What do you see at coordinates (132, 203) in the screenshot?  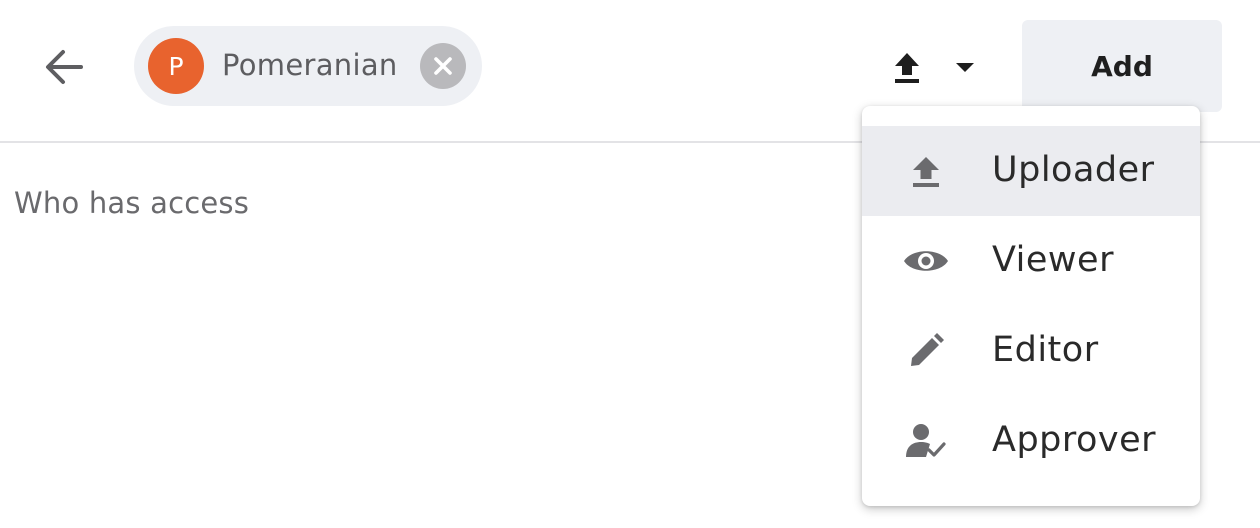 I see `who-has-access-heading: Who has access` at bounding box center [132, 203].